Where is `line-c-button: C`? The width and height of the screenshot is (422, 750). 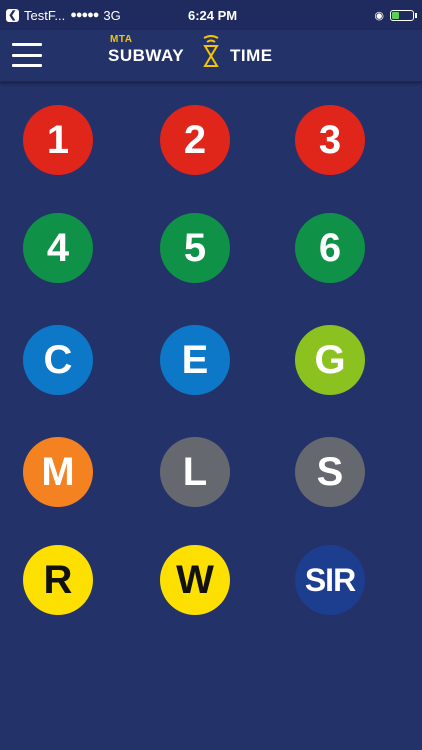
line-c-button: C is located at coordinates (58, 360).